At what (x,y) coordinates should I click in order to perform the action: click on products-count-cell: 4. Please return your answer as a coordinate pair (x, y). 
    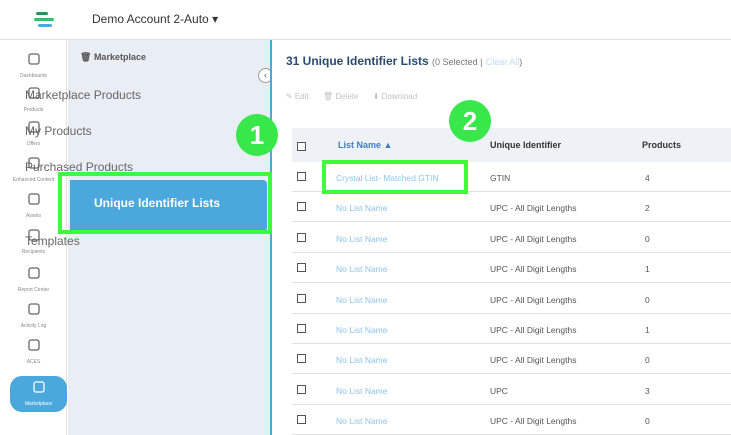
    Looking at the image, I should click on (647, 178).